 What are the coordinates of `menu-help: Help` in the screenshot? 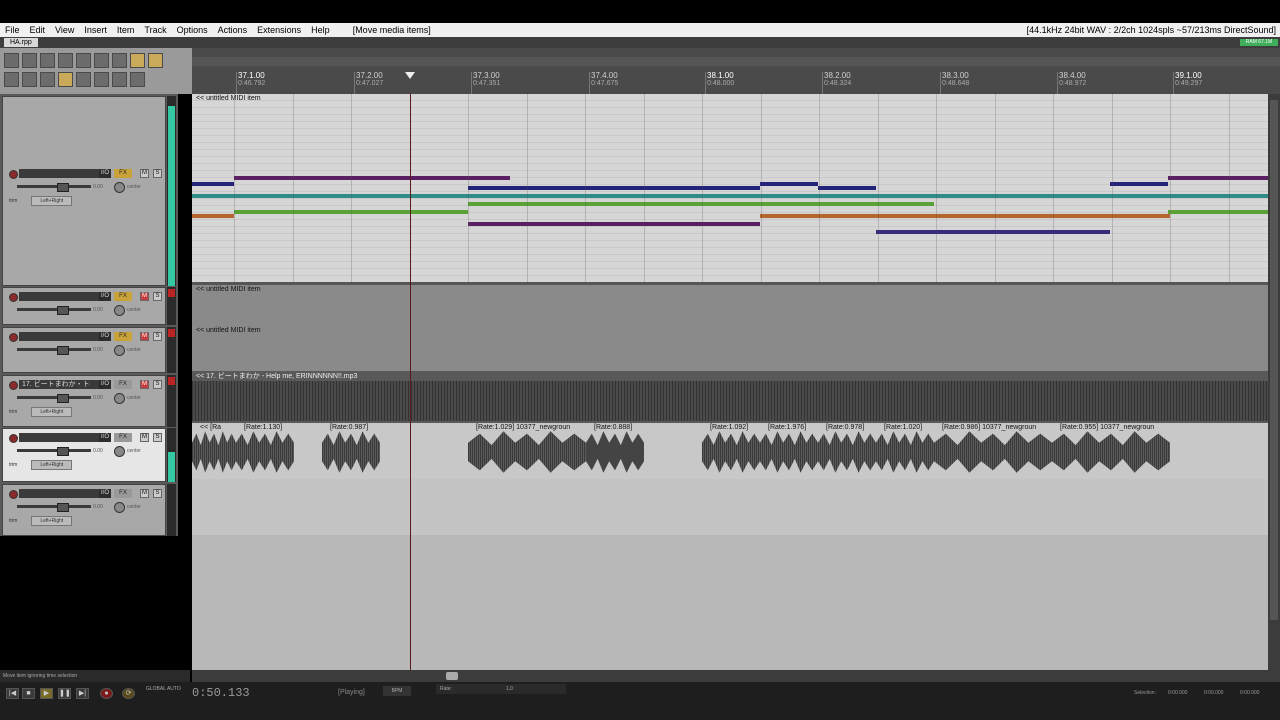 It's located at (320, 30).